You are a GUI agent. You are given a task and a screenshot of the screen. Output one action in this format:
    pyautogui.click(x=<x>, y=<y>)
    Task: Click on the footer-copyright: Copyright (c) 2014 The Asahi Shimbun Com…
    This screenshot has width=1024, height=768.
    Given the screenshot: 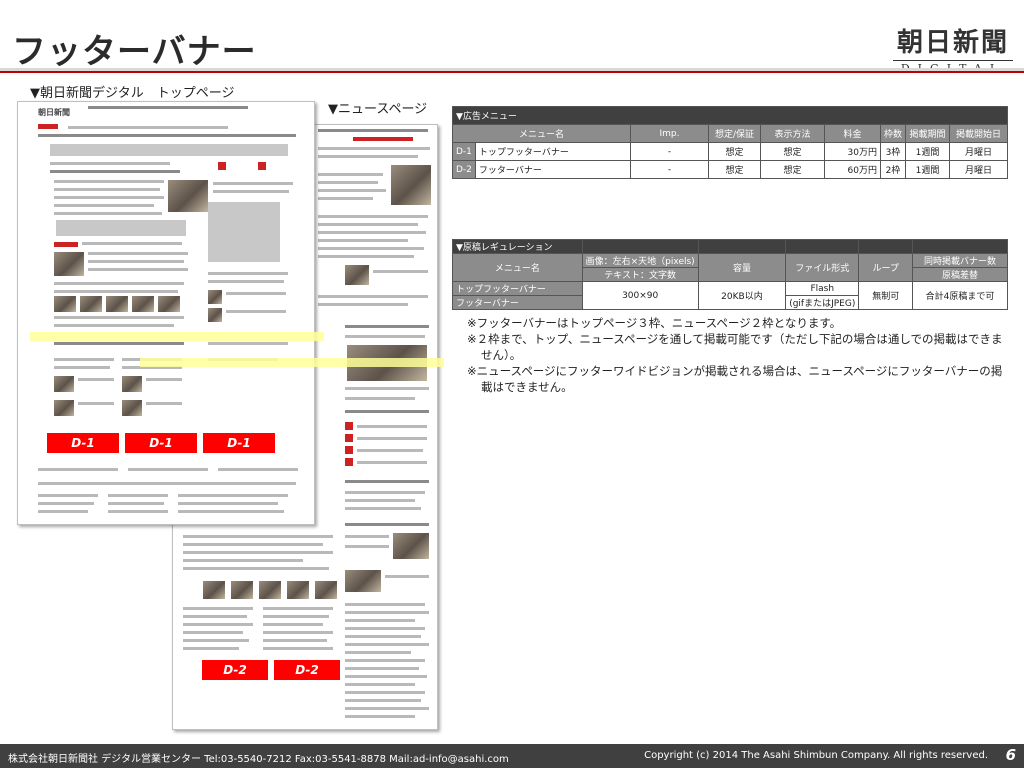 What is the action you would take?
    pyautogui.click(x=816, y=755)
    